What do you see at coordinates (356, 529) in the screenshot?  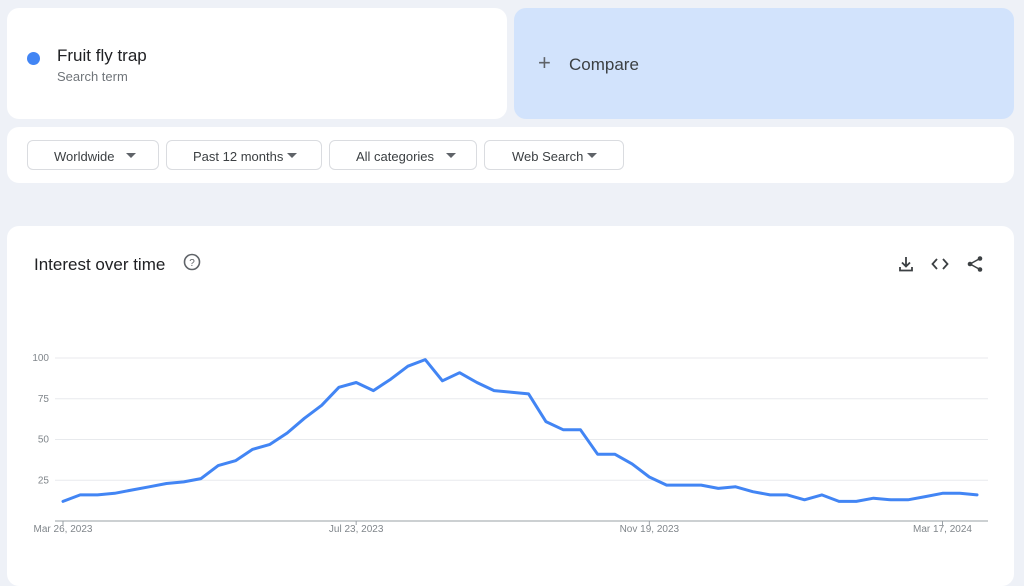 I see `x-tick-label: Jul 23, 2023` at bounding box center [356, 529].